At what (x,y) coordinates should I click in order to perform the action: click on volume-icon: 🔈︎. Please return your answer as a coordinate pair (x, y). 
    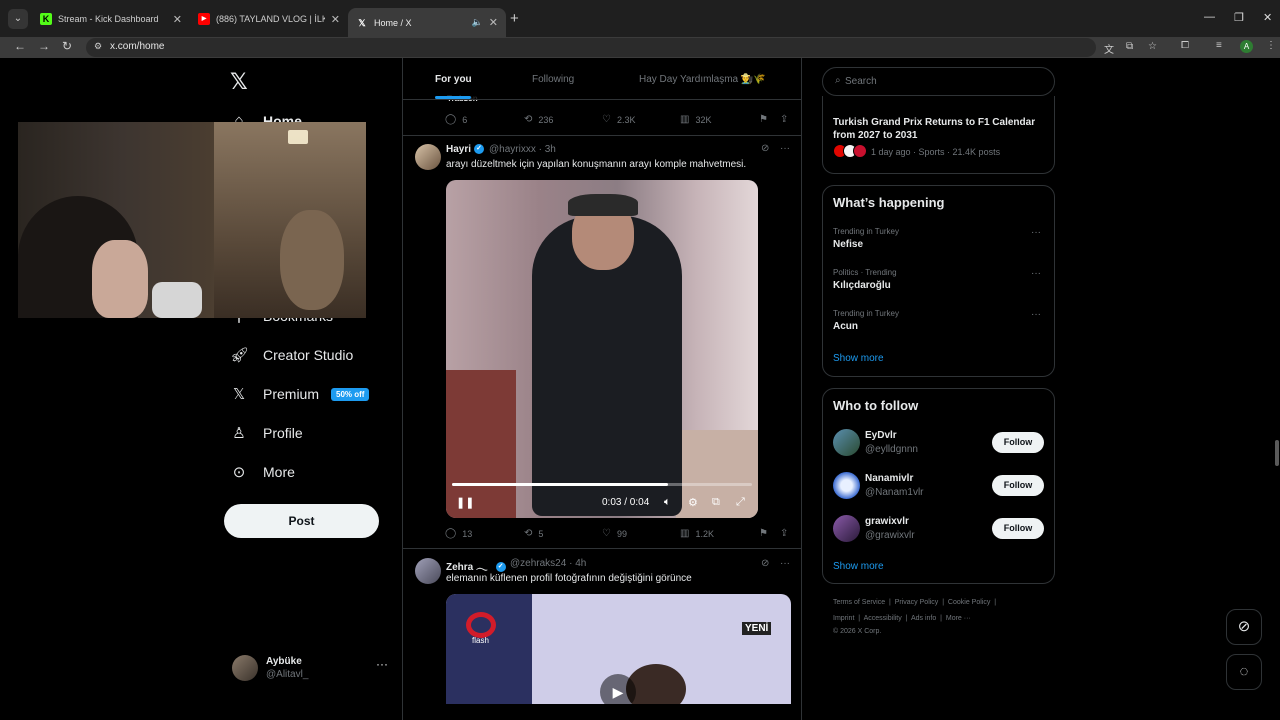
    Looking at the image, I should click on (667, 502).